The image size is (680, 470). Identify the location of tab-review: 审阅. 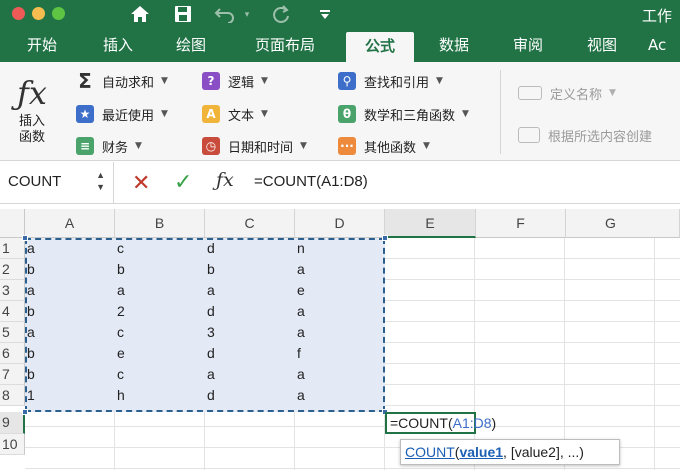
(528, 45).